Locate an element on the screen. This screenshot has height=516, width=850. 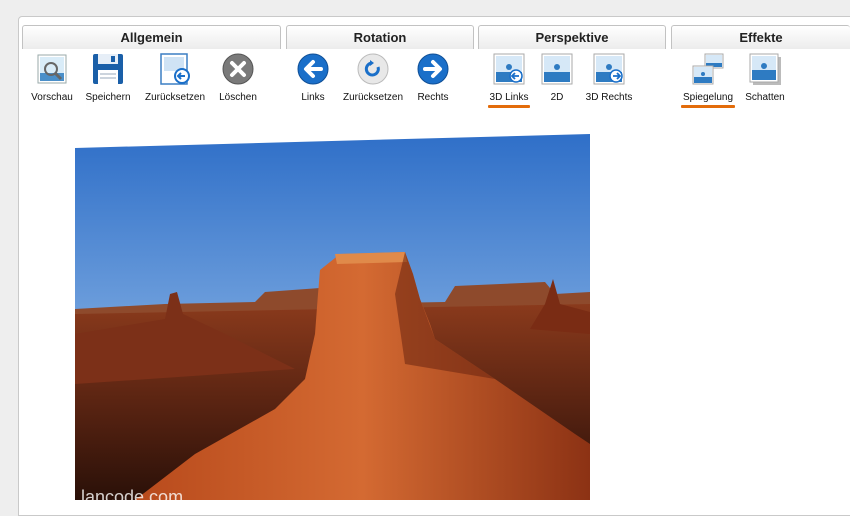
group-title: Rotation is located at coordinates (380, 37).